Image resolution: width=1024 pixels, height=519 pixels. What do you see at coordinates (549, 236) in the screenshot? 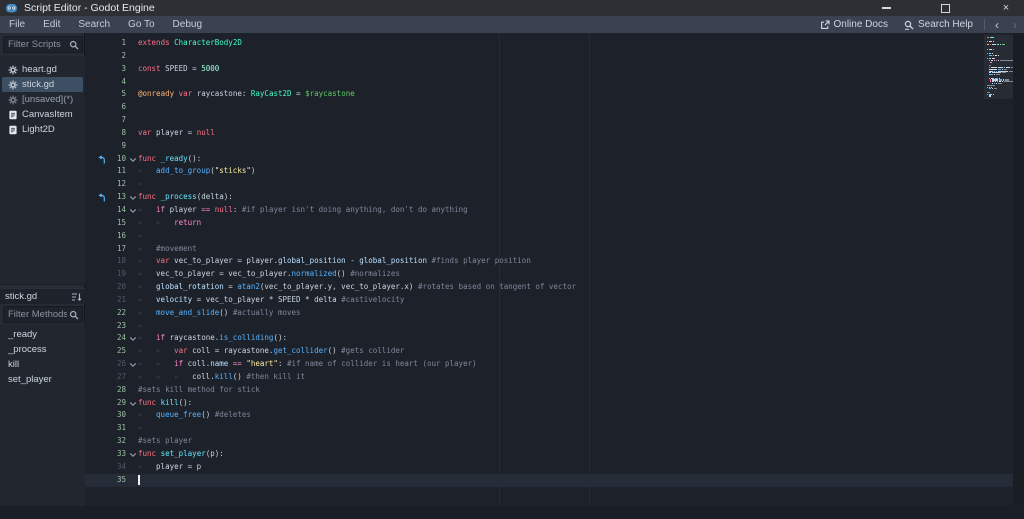
I see `code-line-row: 16 »` at bounding box center [549, 236].